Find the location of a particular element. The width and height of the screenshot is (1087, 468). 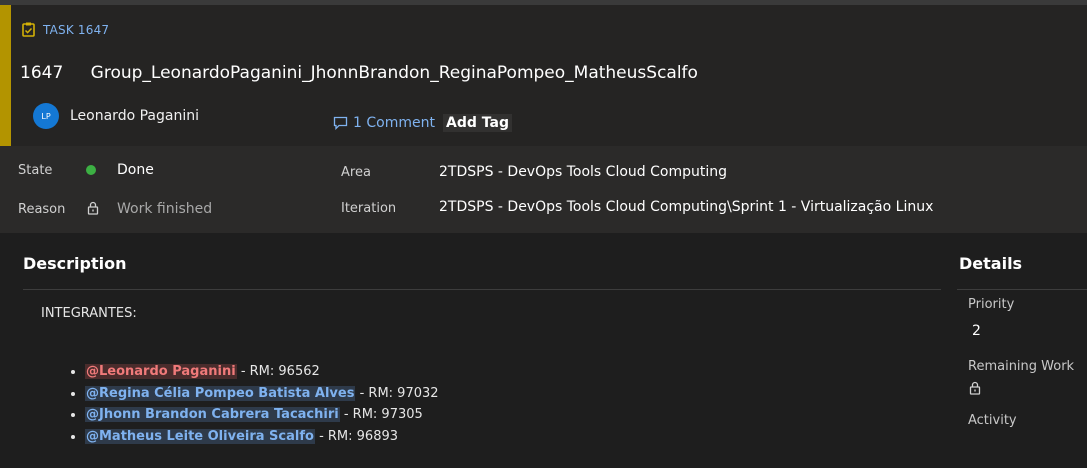

area-label: Area is located at coordinates (356, 172).